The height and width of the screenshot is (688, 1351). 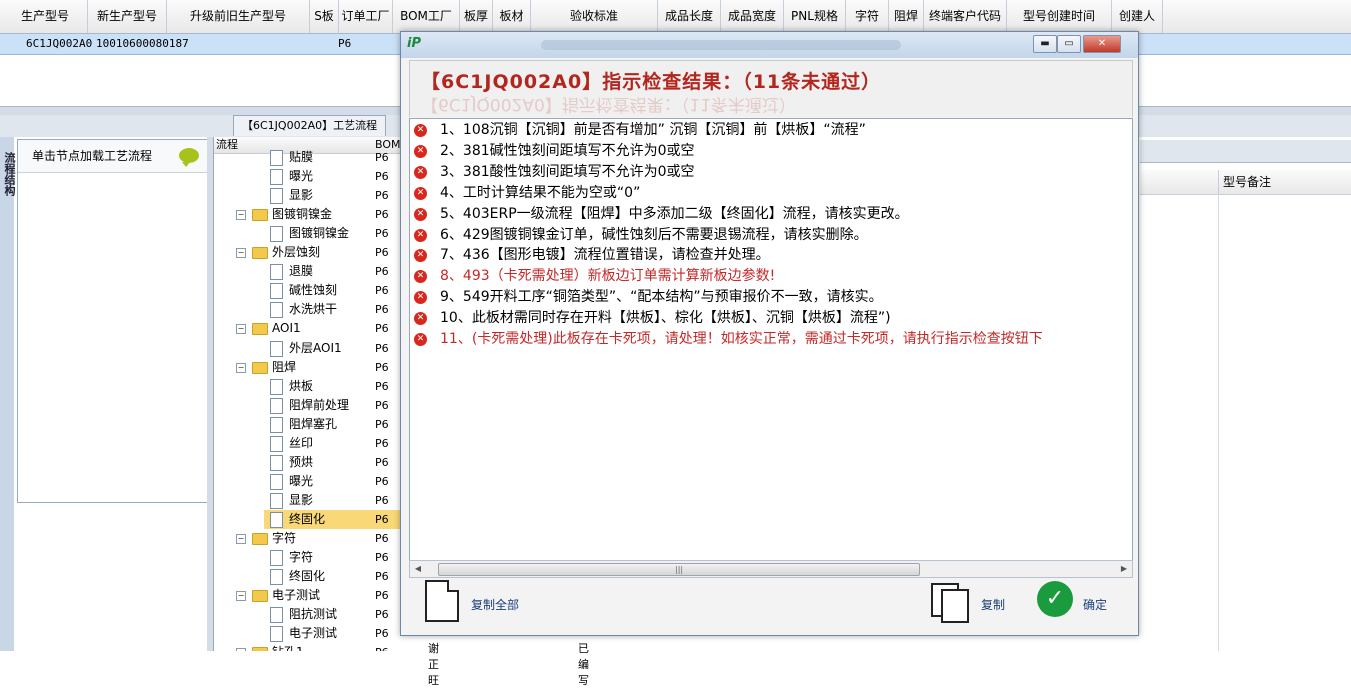 I want to click on result-item-text: 2、381碱性蚀刻间距填写不允许为0或空, so click(x=567, y=151).